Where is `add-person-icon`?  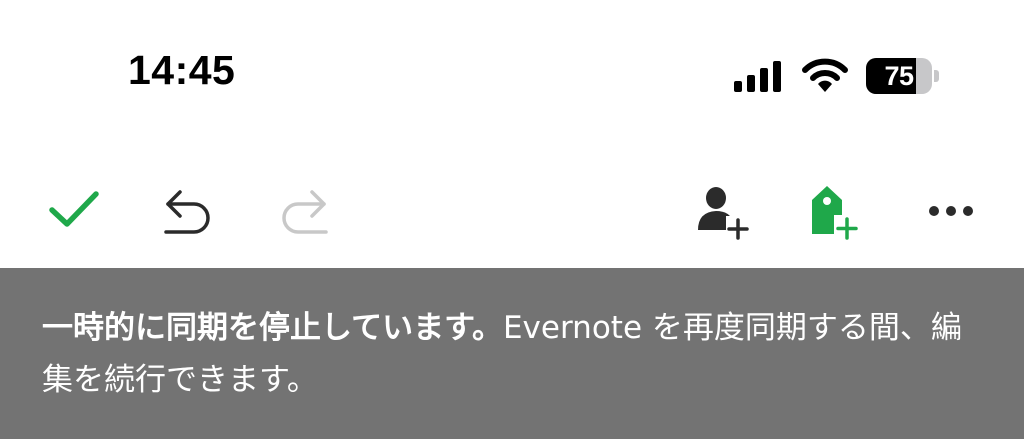
add-person-icon is located at coordinates (724, 213).